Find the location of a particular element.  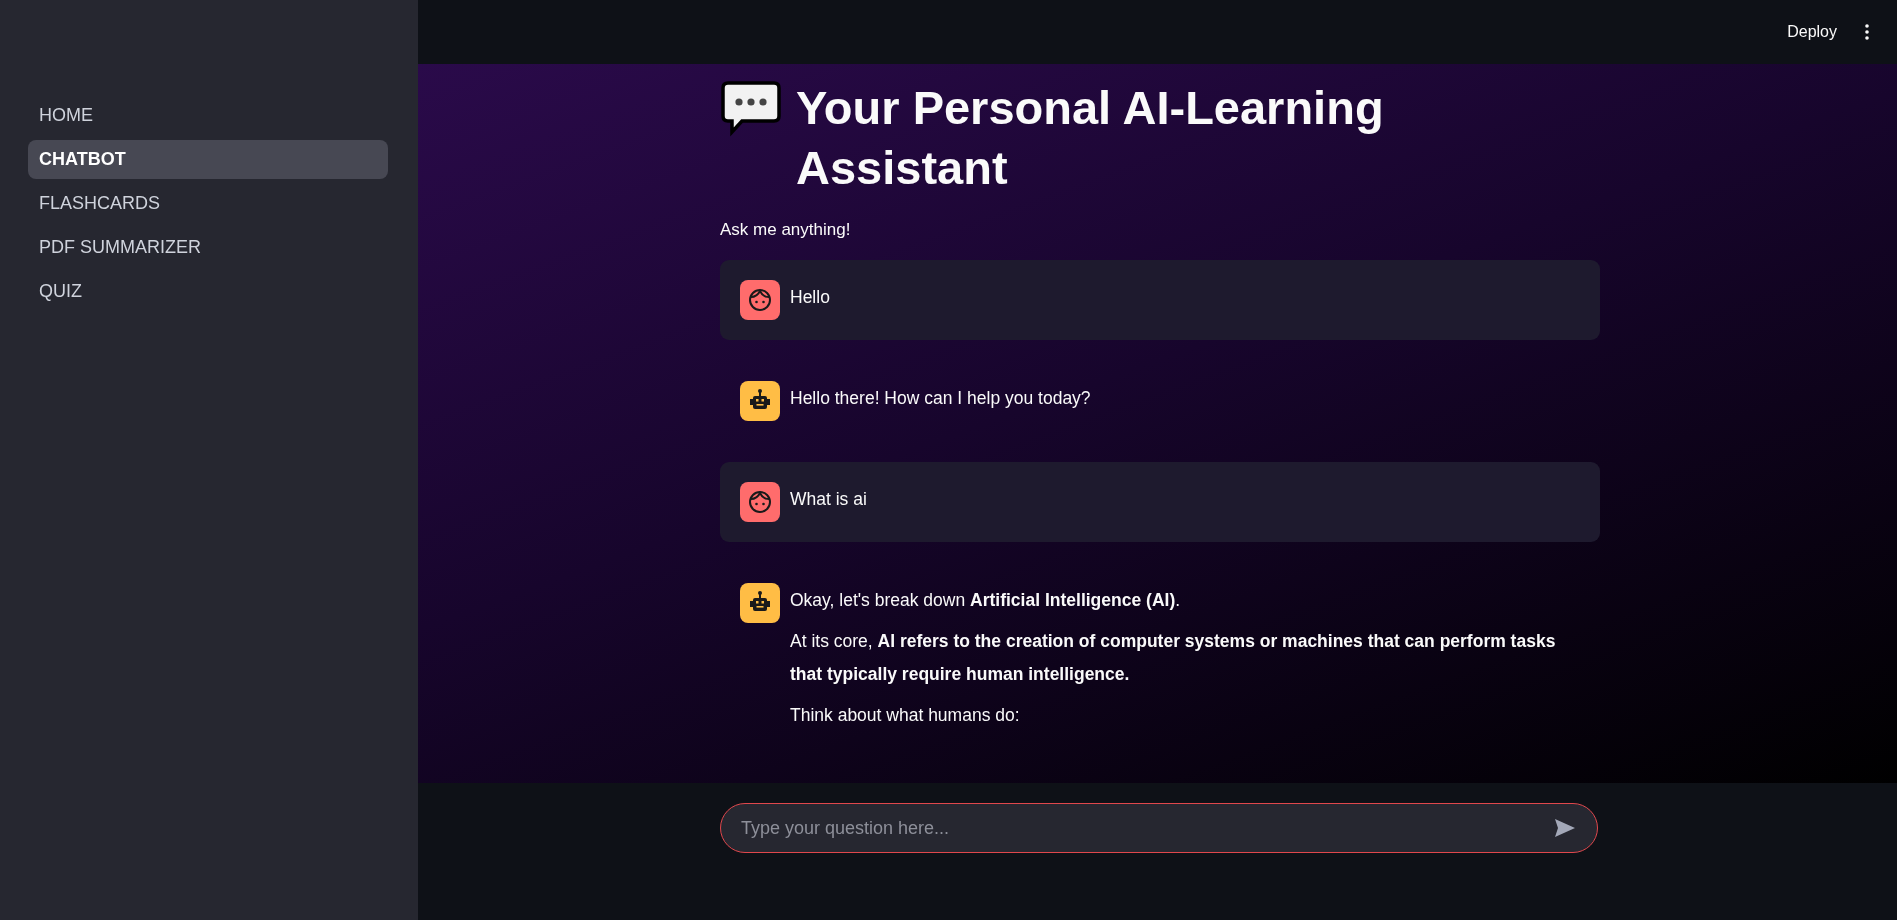

nav-item: QUIZ is located at coordinates (208, 291).